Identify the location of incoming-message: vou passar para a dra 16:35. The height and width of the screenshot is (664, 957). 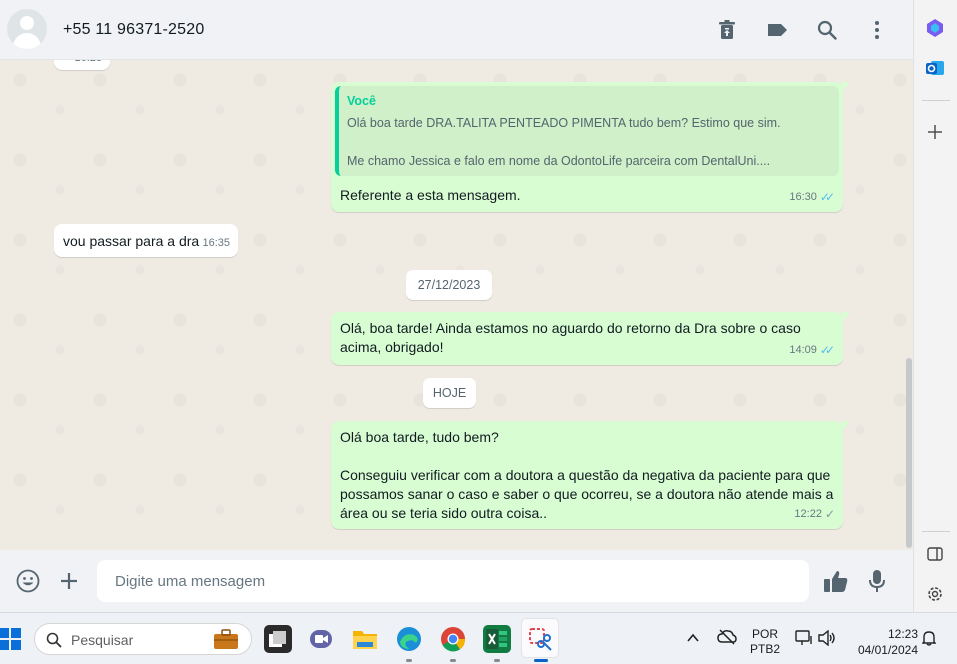
(146, 240).